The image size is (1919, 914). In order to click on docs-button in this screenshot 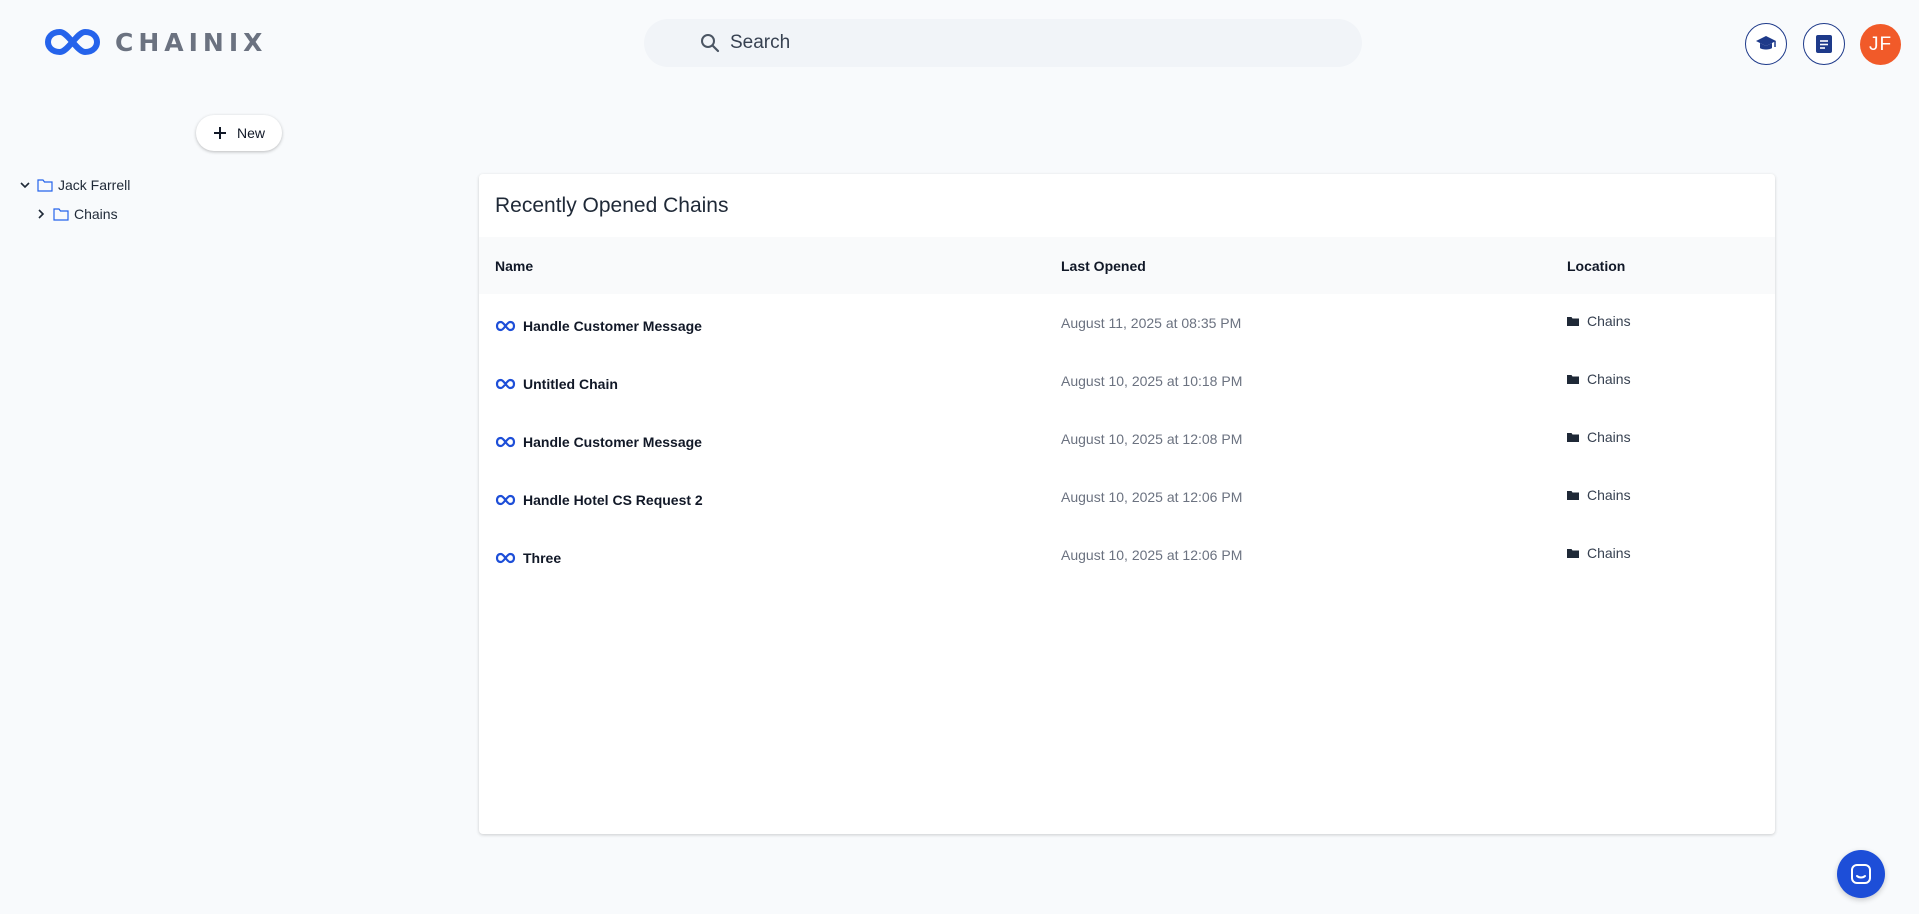, I will do `click(1824, 44)`.